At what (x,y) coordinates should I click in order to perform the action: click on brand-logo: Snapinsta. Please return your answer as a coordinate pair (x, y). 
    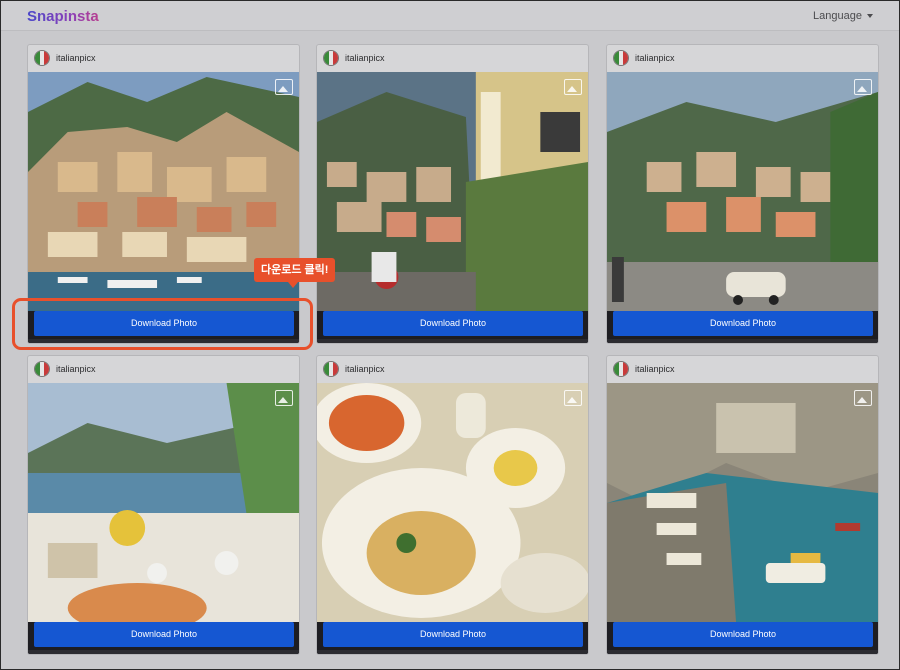
    Looking at the image, I should click on (63, 16).